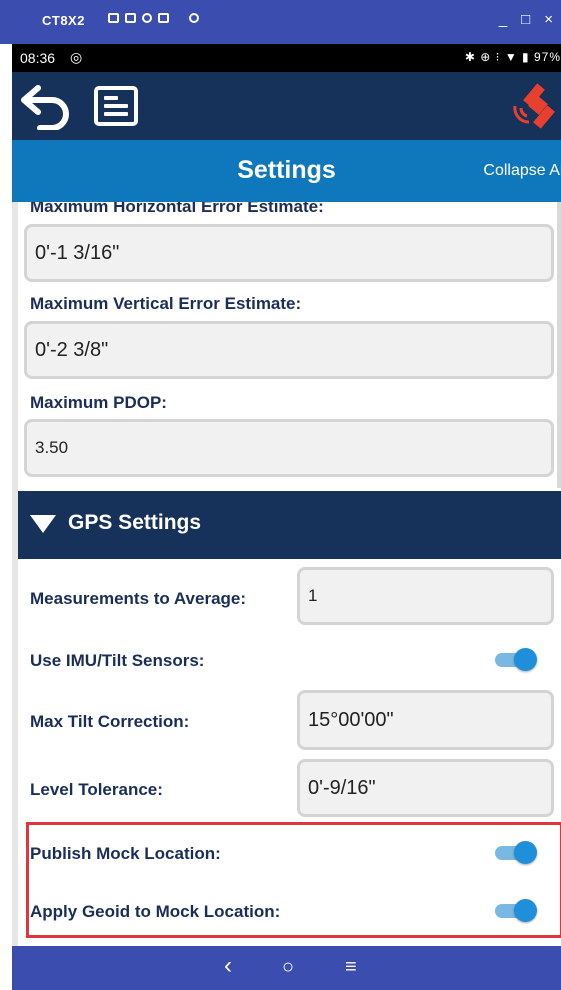 The width and height of the screenshot is (561, 990). Describe the element at coordinates (125, 853) in the screenshot. I see `publish-mock-label: Publish Mock Location:` at that location.